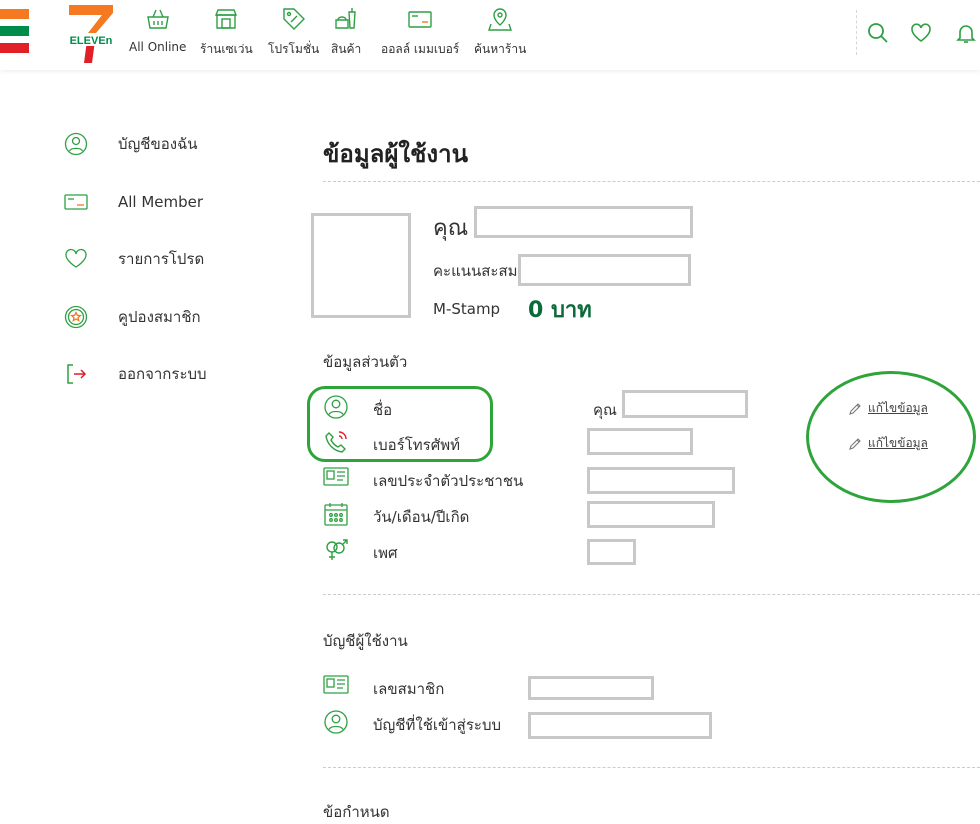 Image resolution: width=980 pixels, height=824 pixels. I want to click on nav-store: ร้านเซเว่น, so click(226, 32).